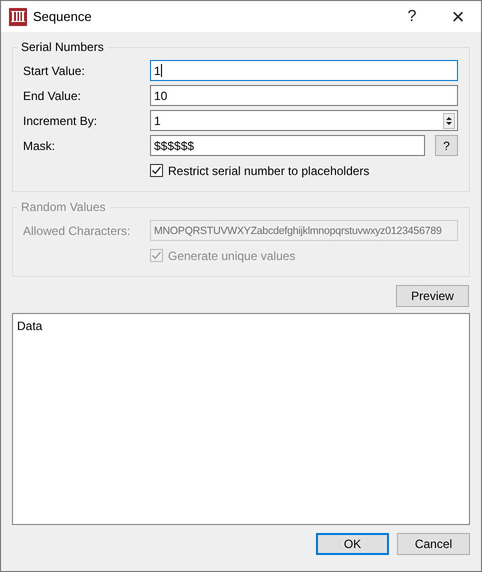 This screenshot has width=482, height=572. I want to click on field-label: End Value:, so click(52, 95).